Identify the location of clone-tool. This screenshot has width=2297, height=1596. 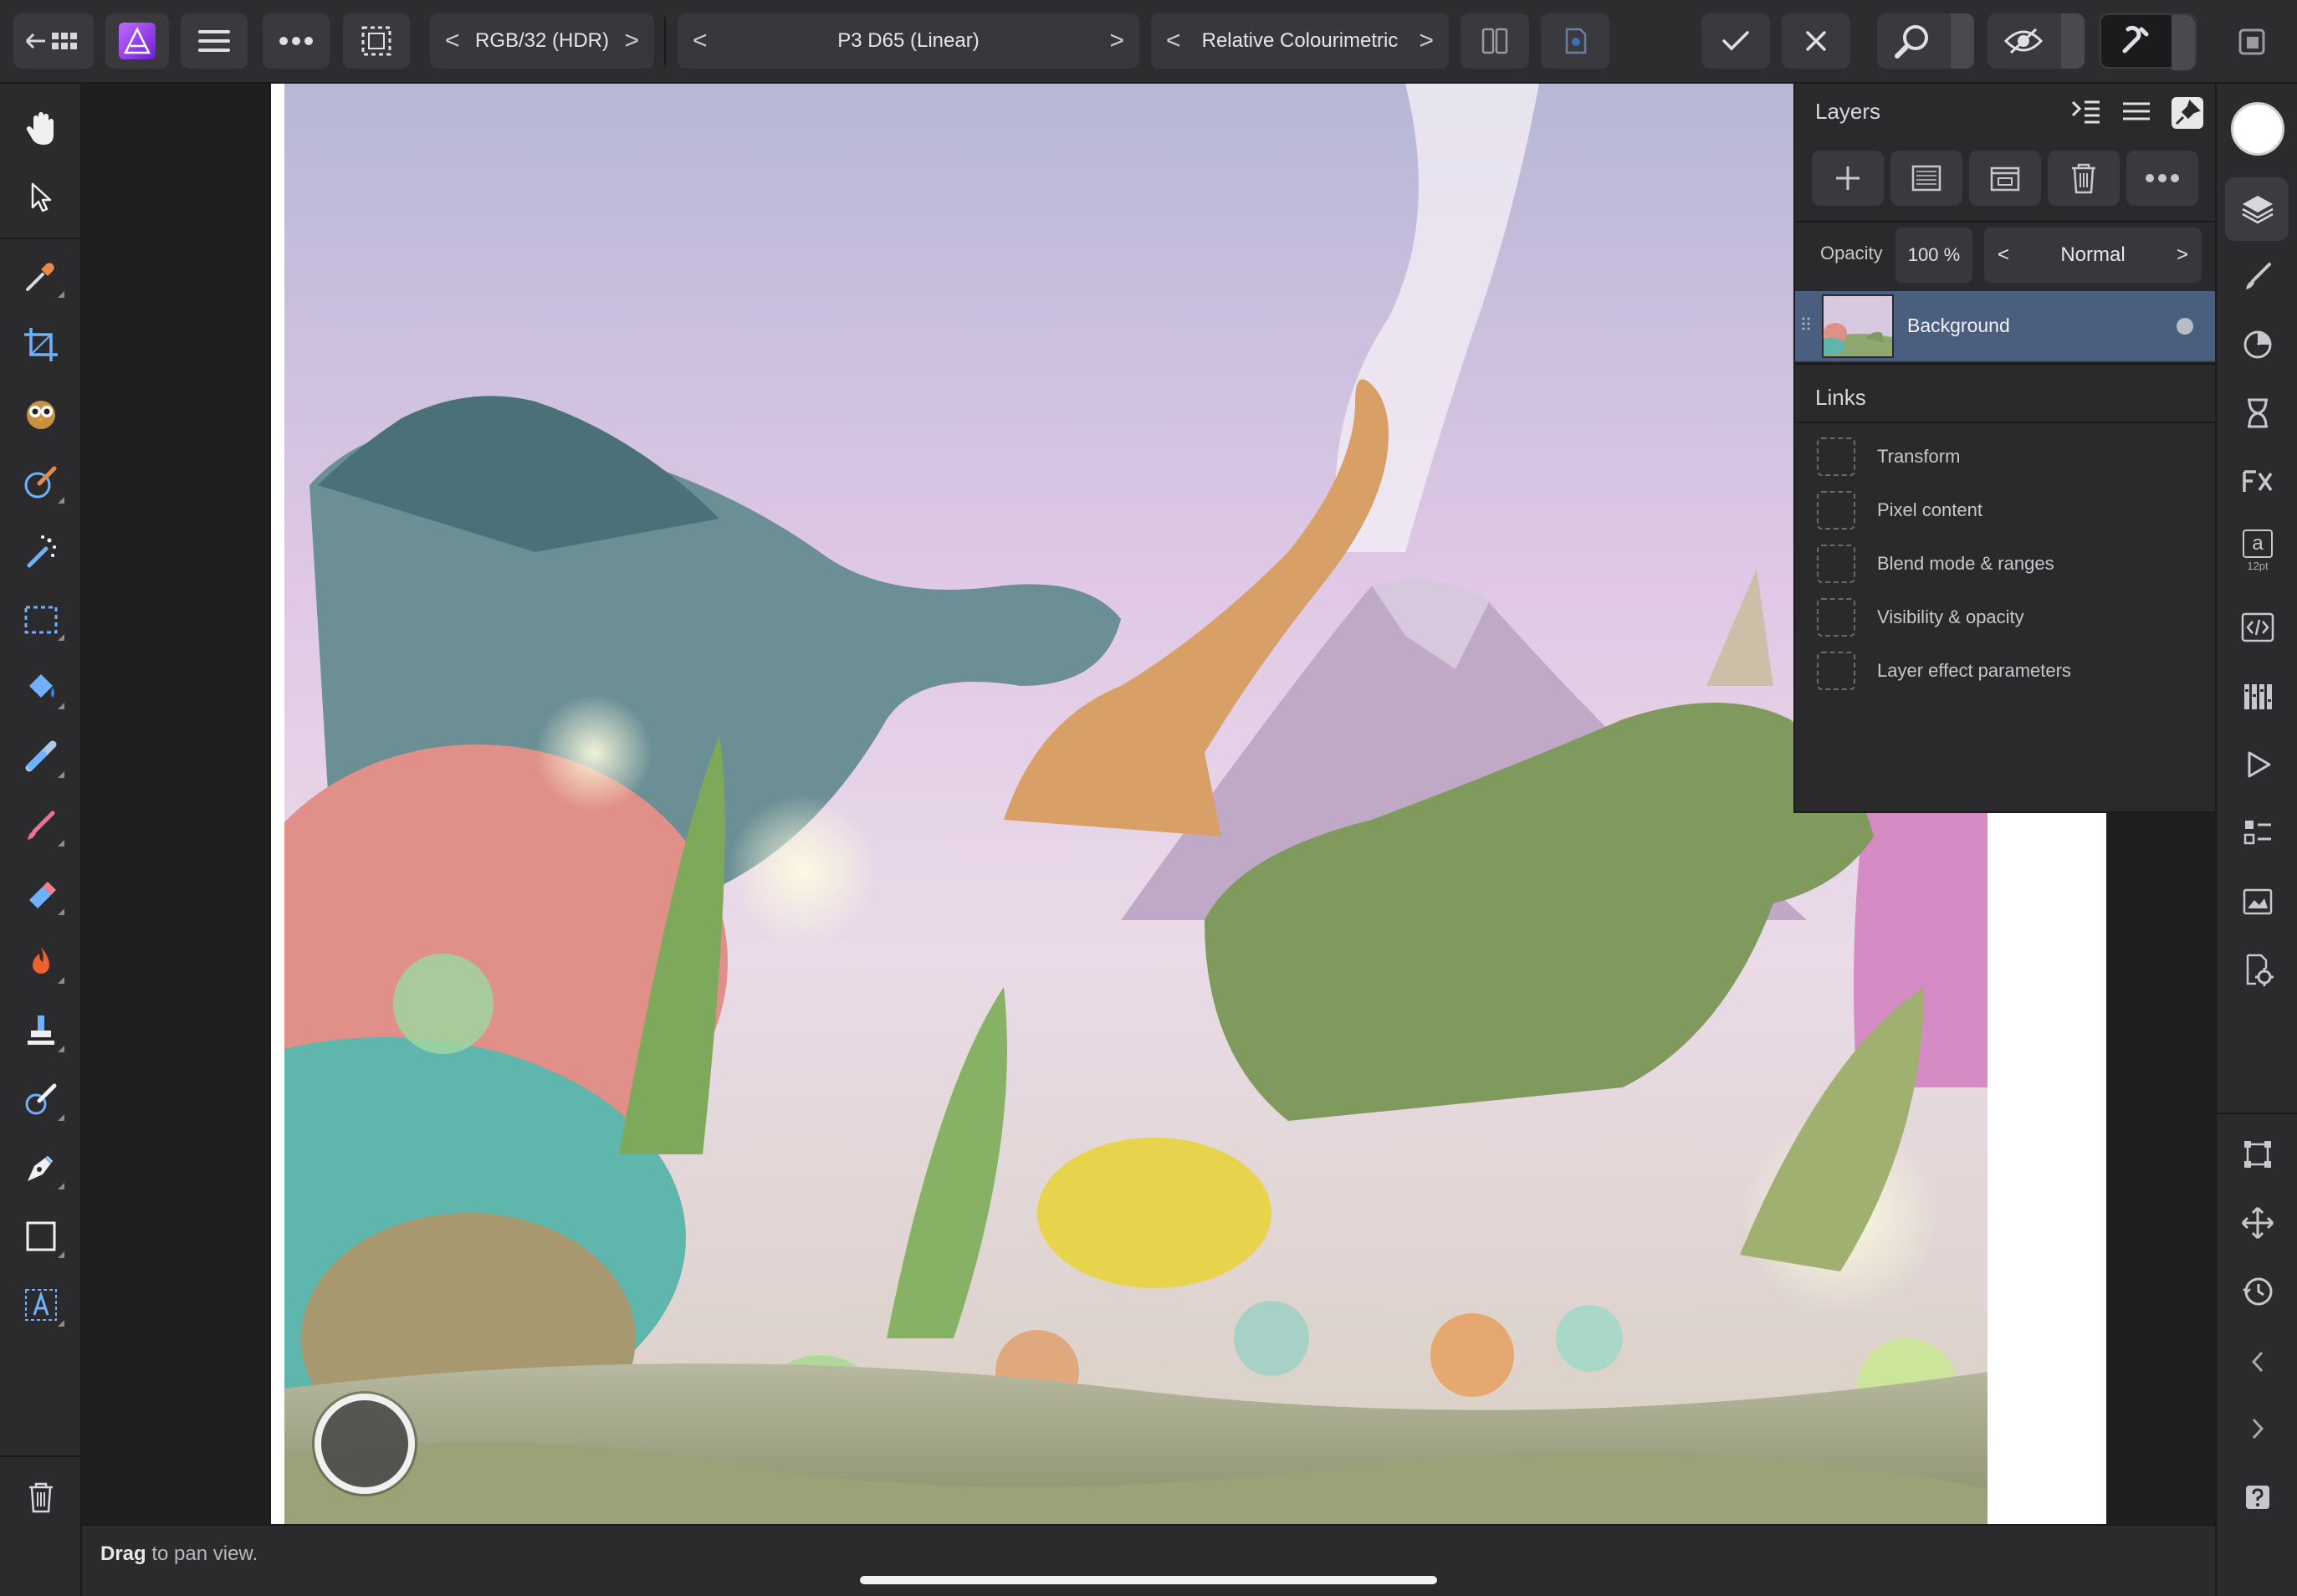
(41, 1030).